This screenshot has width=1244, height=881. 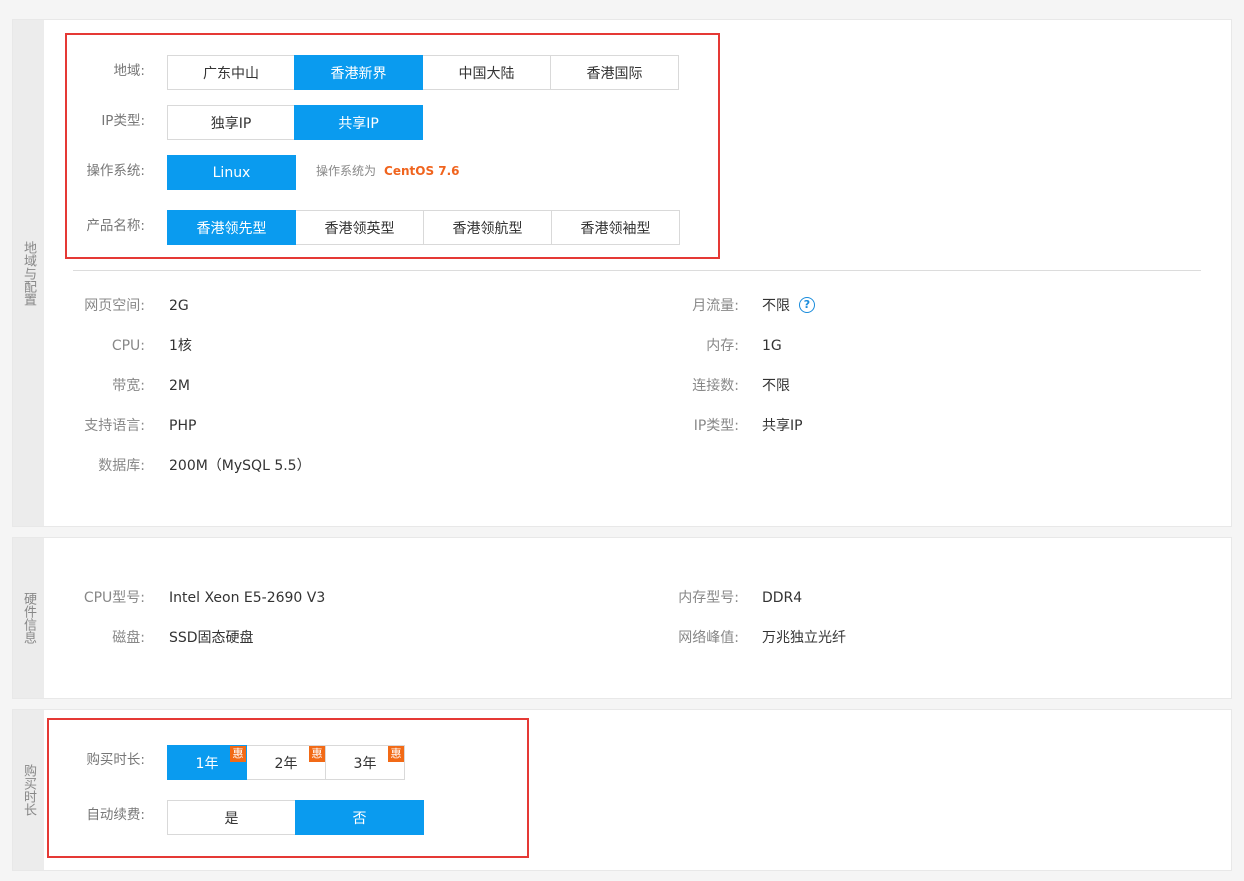 I want to click on spec-label-ip-type: IP类型:, so click(x=716, y=426).